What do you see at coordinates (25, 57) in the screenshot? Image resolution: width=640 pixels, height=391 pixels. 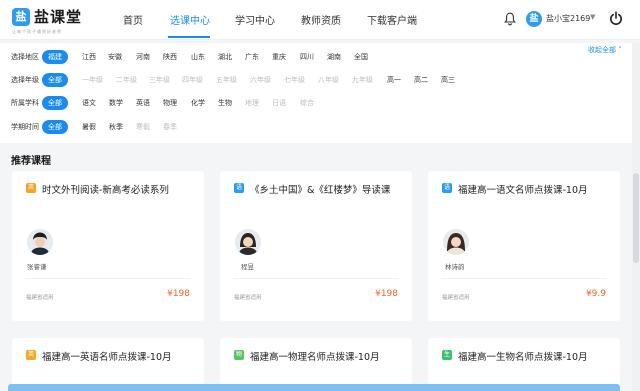 I see `filter-label: 选择地区` at bounding box center [25, 57].